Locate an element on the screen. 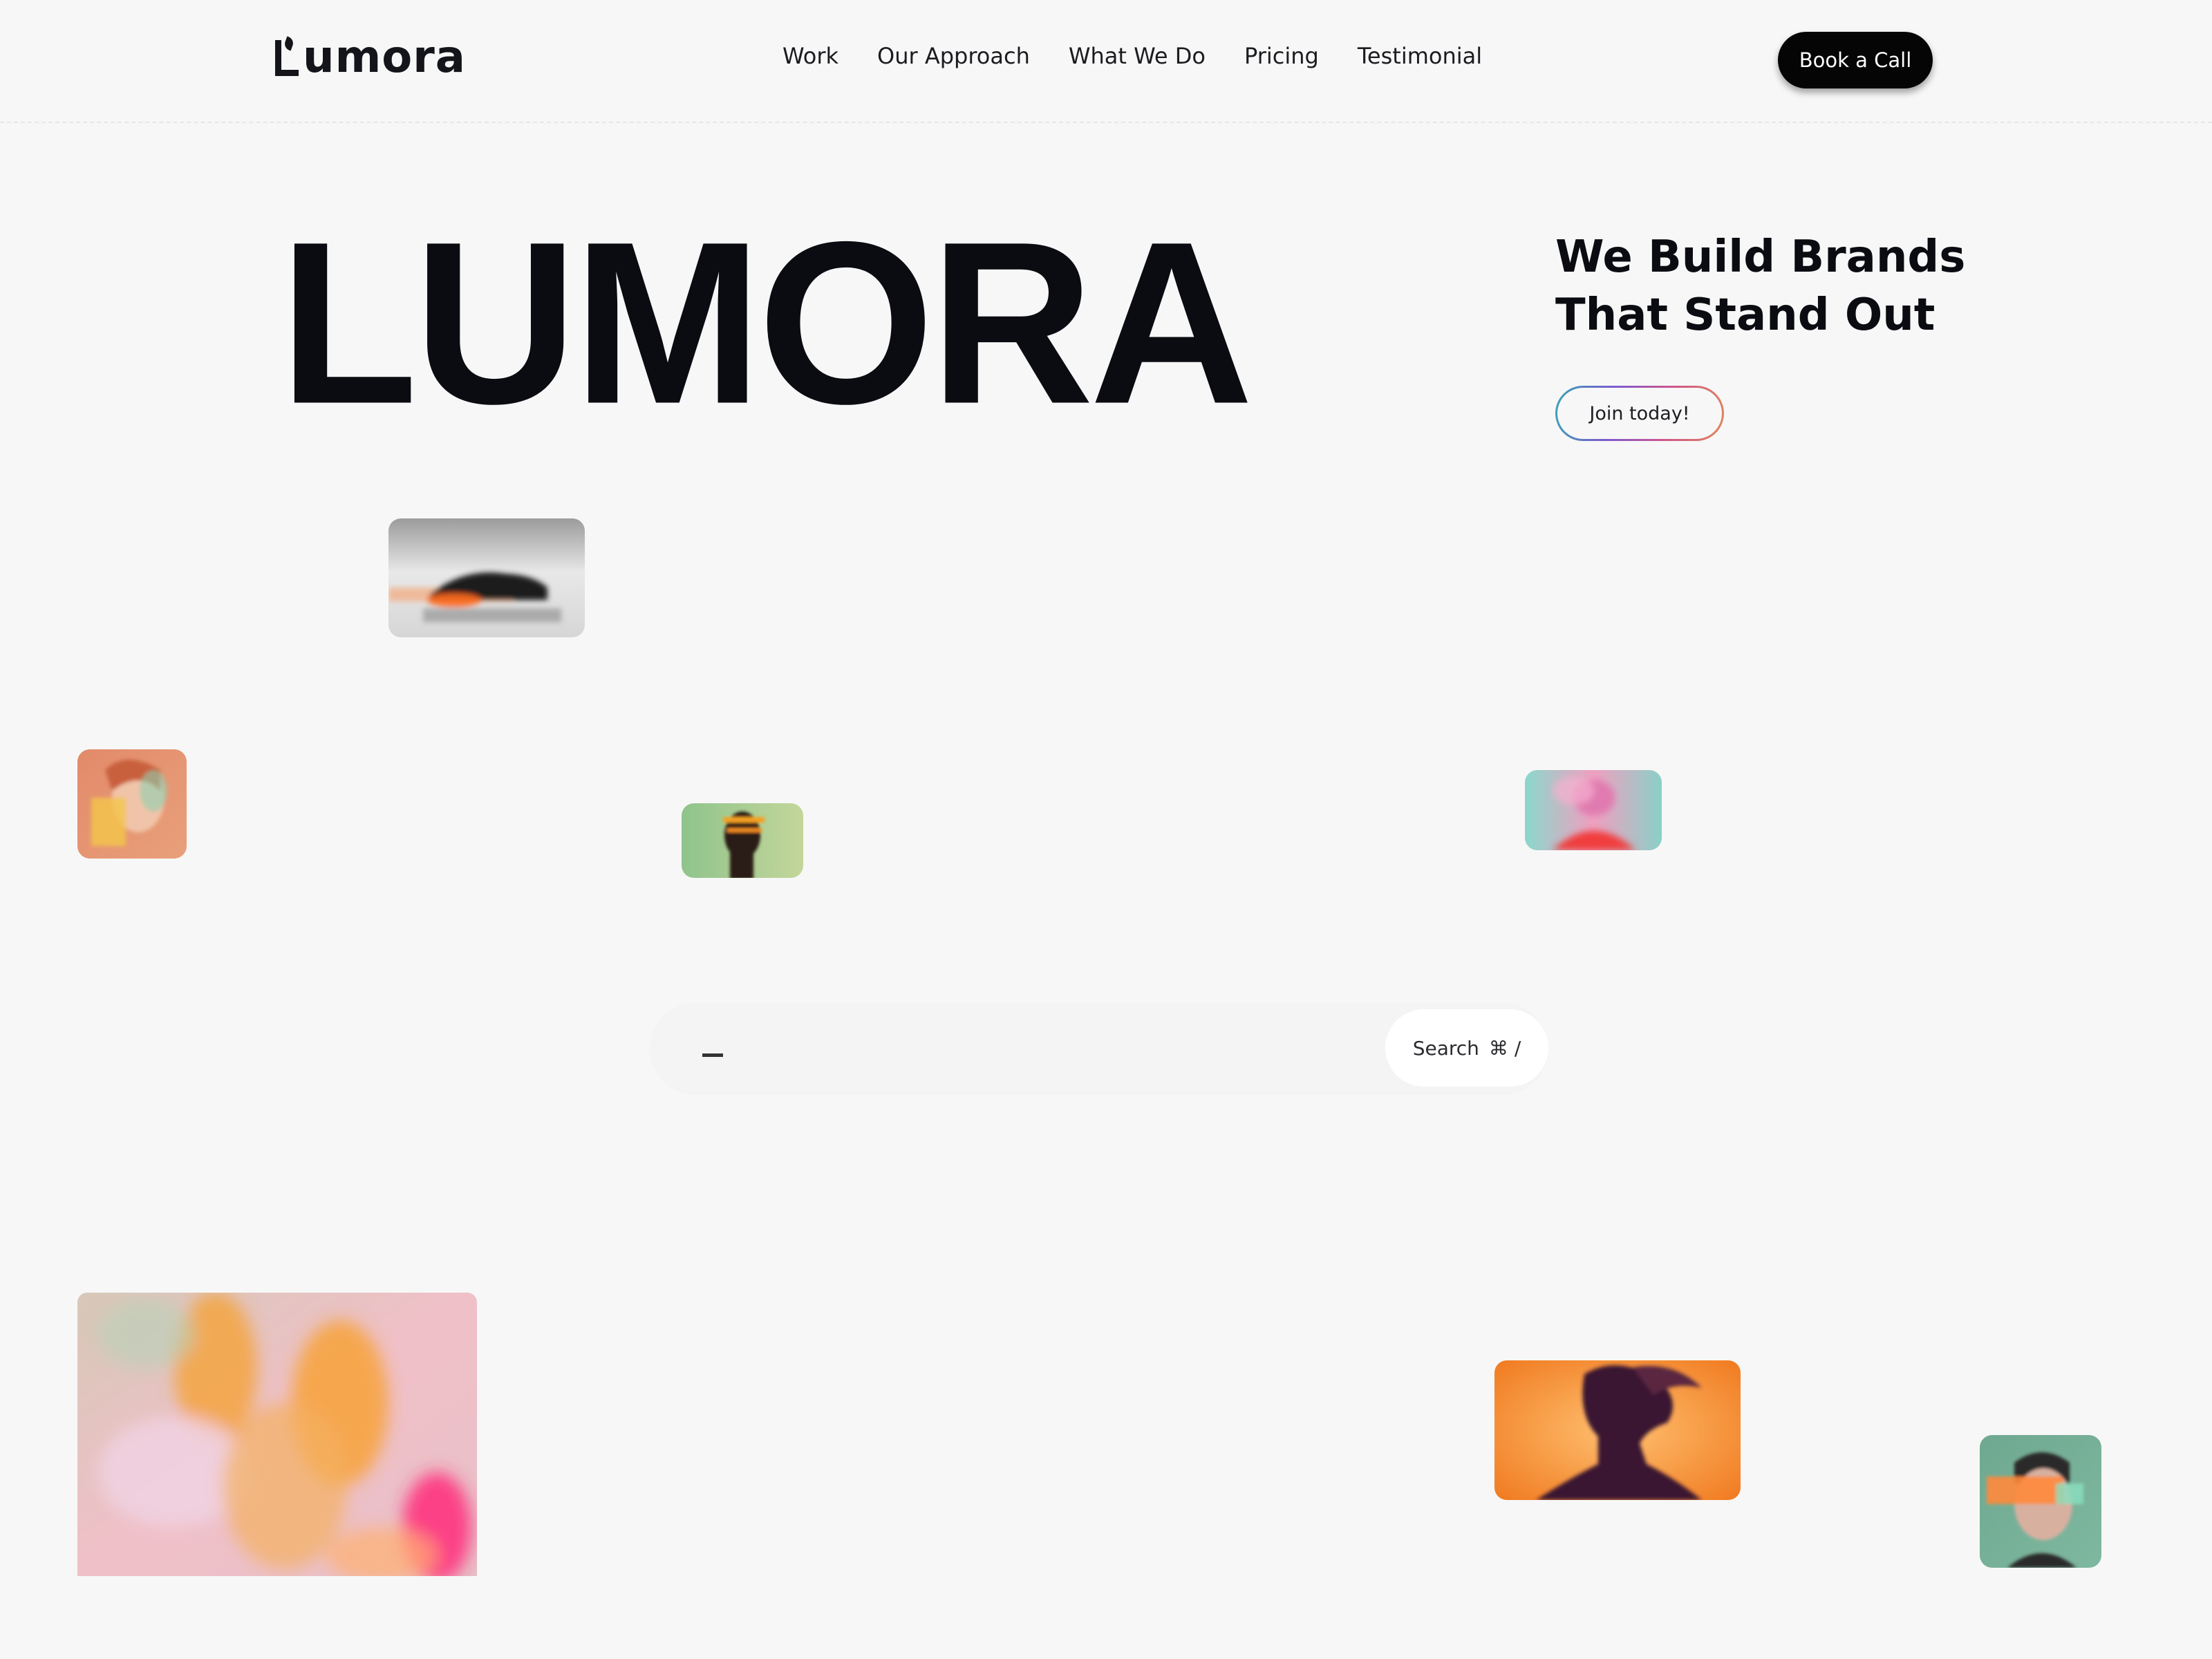 This screenshot has width=2212, height=1659. join-today-button: Join today! is located at coordinates (1639, 413).